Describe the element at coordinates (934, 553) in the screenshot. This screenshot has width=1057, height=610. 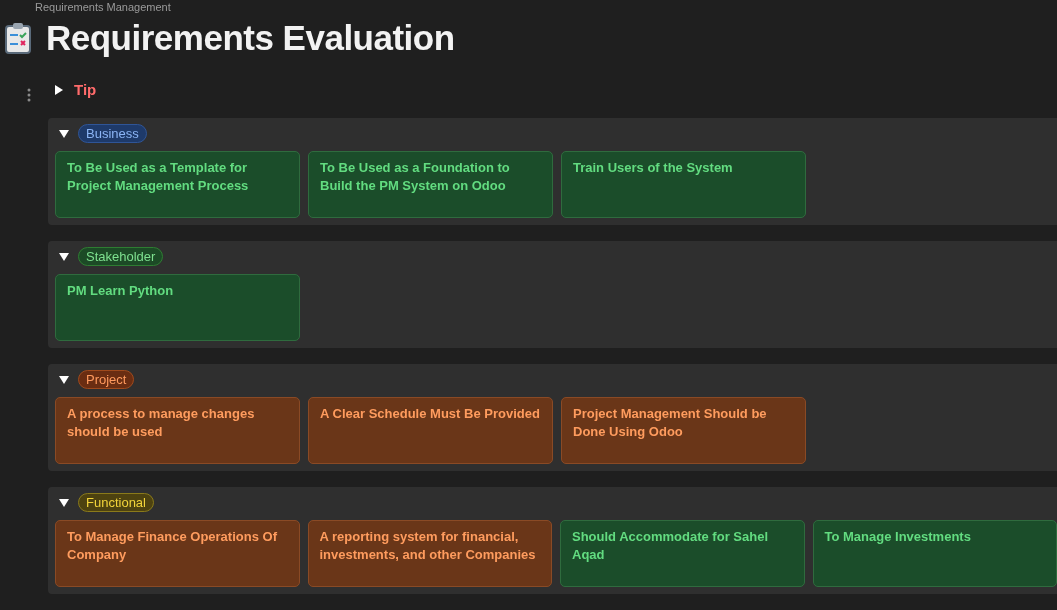
I see `requirement-card: To Manage Investments` at that location.